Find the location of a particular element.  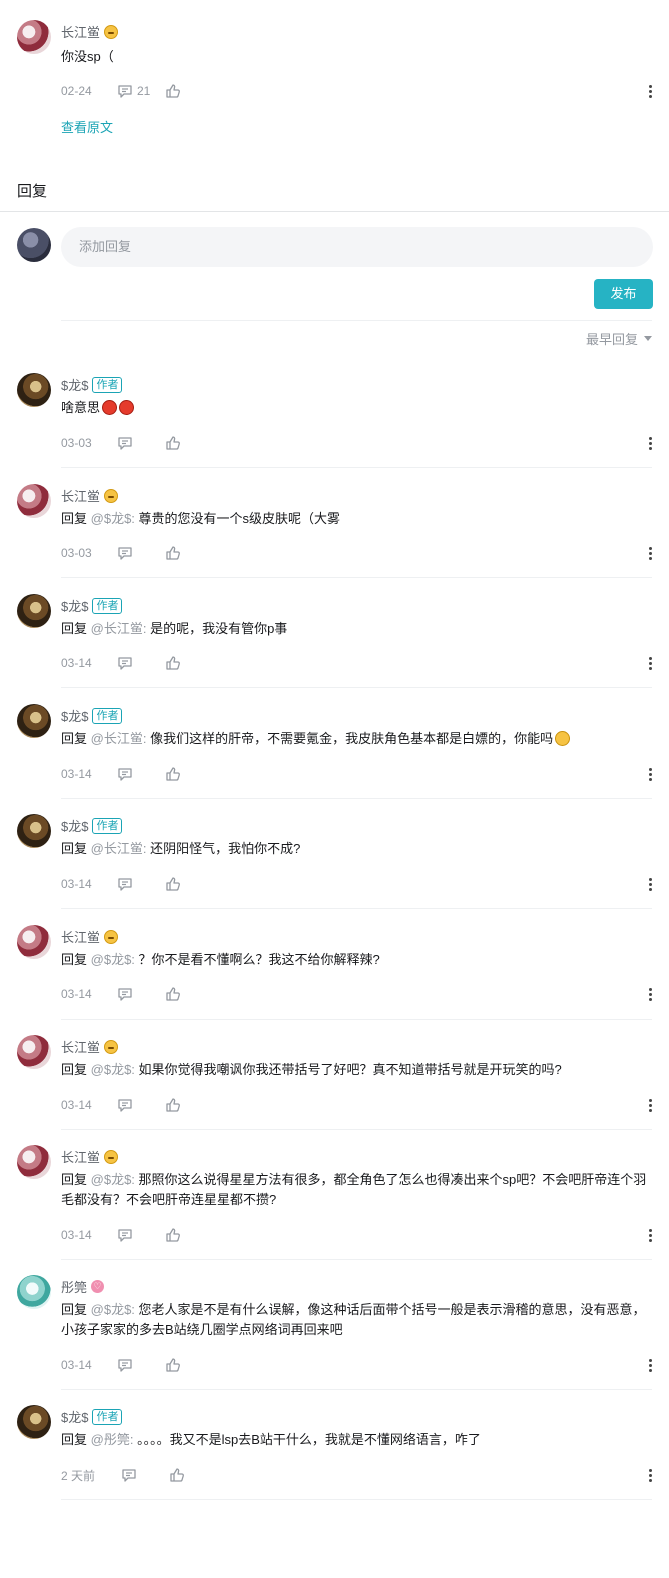

laughing-emoji-icon is located at coordinates (563, 738).